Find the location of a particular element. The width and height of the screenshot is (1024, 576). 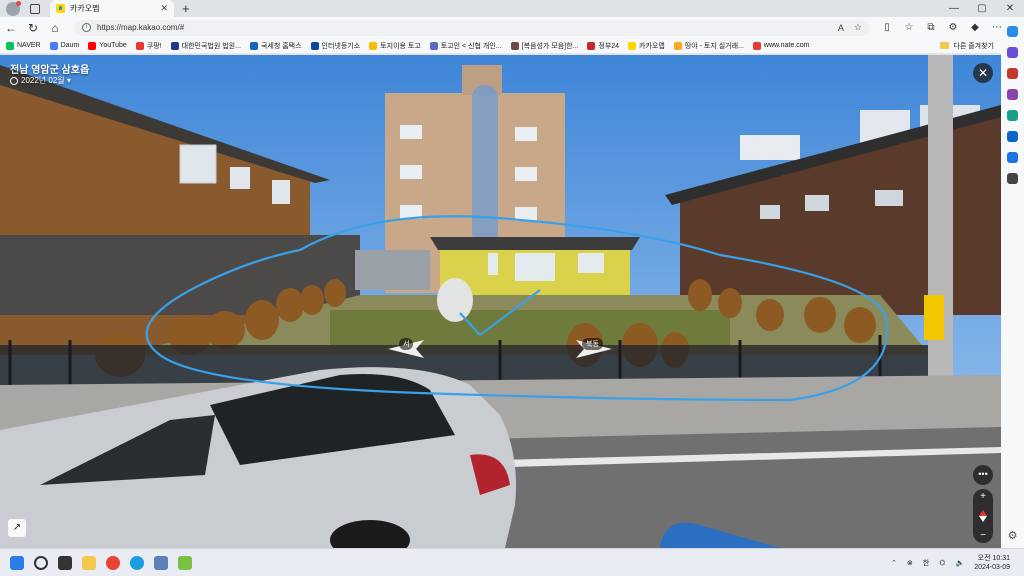

zoom-in-button: + is located at coordinates (983, 496).